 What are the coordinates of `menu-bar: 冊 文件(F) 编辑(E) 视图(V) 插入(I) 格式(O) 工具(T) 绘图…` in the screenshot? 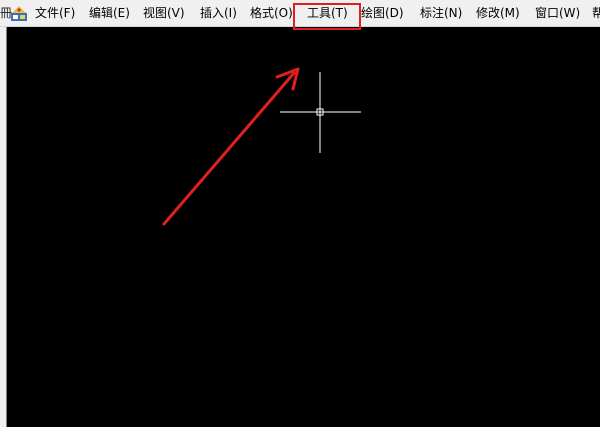 It's located at (300, 13).